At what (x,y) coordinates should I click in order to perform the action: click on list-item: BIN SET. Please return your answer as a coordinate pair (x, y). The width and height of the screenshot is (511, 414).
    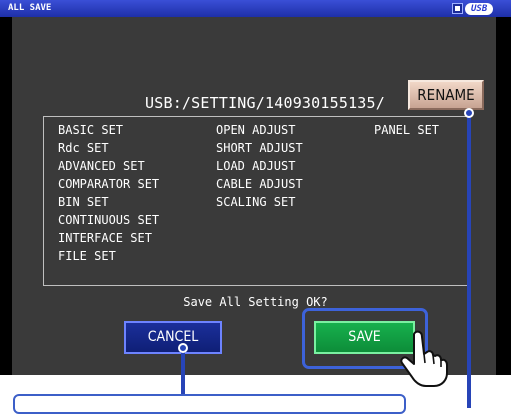
    Looking at the image, I should click on (83, 202).